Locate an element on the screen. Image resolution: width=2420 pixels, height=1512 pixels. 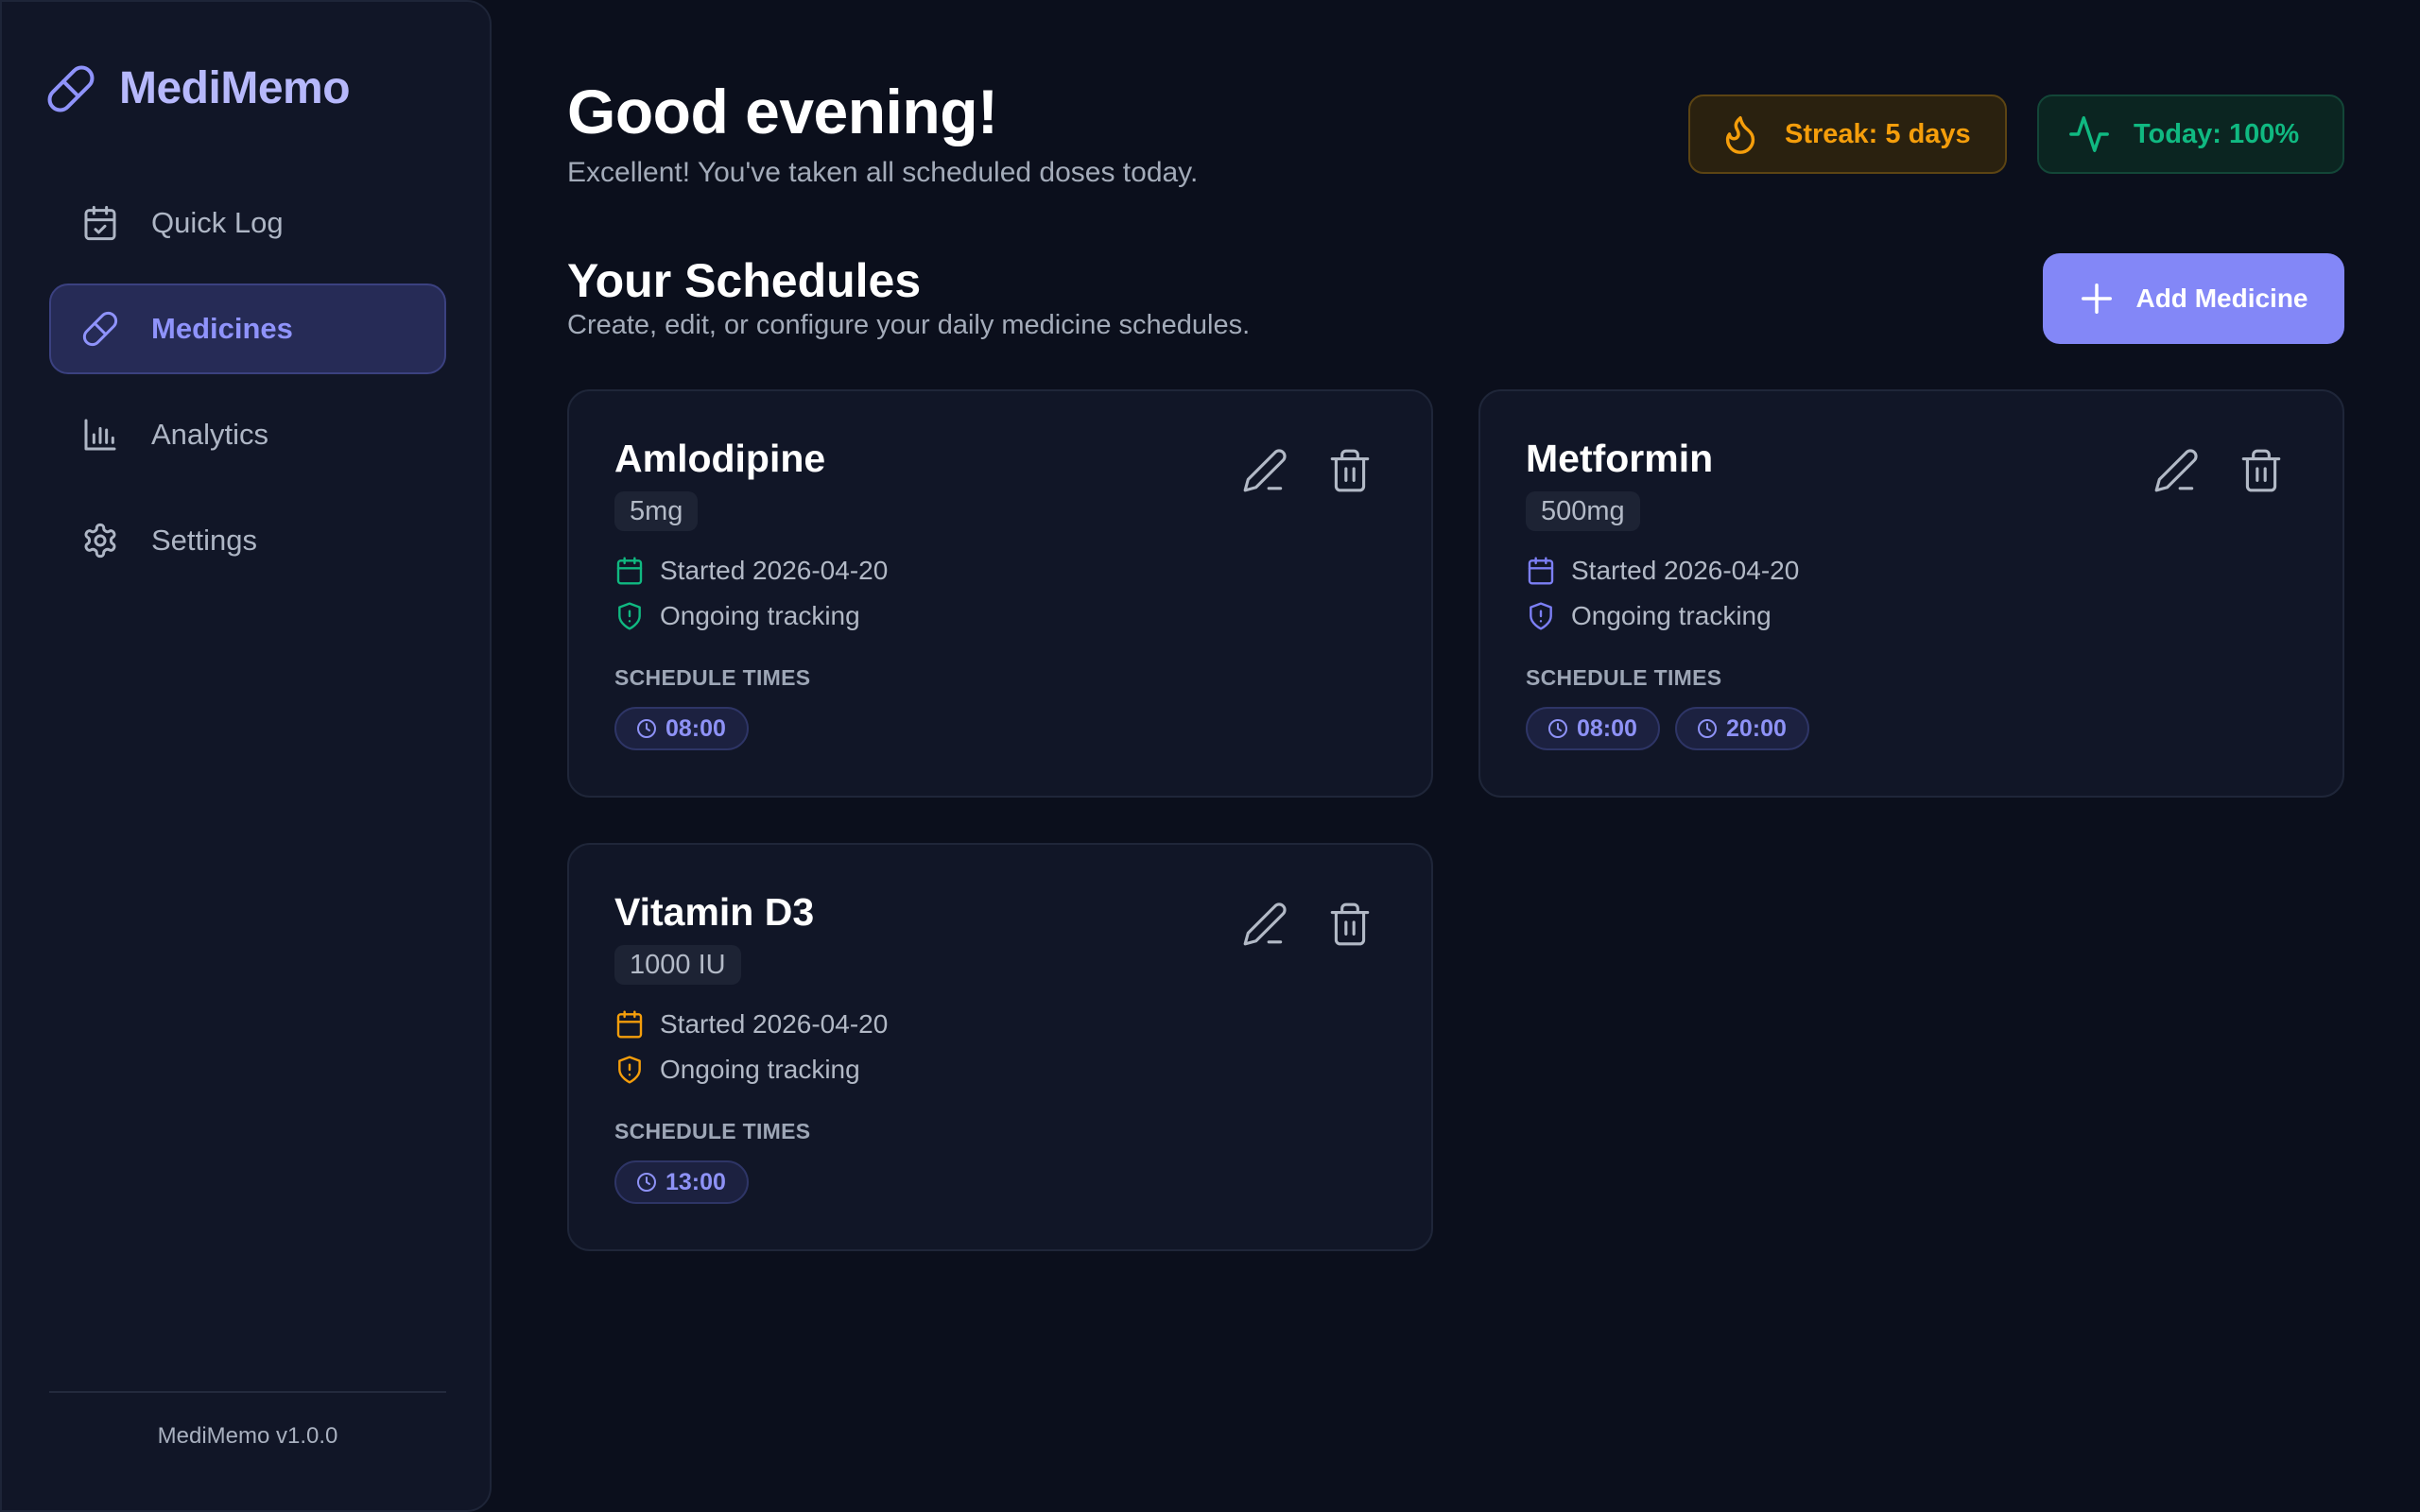
bar-chart-icon is located at coordinates (100, 435).